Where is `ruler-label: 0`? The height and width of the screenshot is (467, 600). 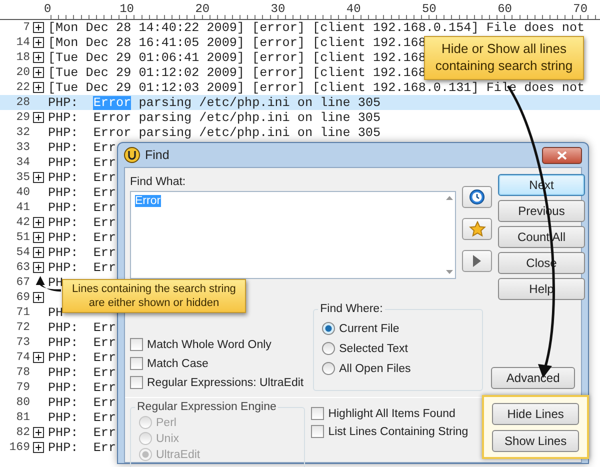 ruler-label: 0 is located at coordinates (48, 9).